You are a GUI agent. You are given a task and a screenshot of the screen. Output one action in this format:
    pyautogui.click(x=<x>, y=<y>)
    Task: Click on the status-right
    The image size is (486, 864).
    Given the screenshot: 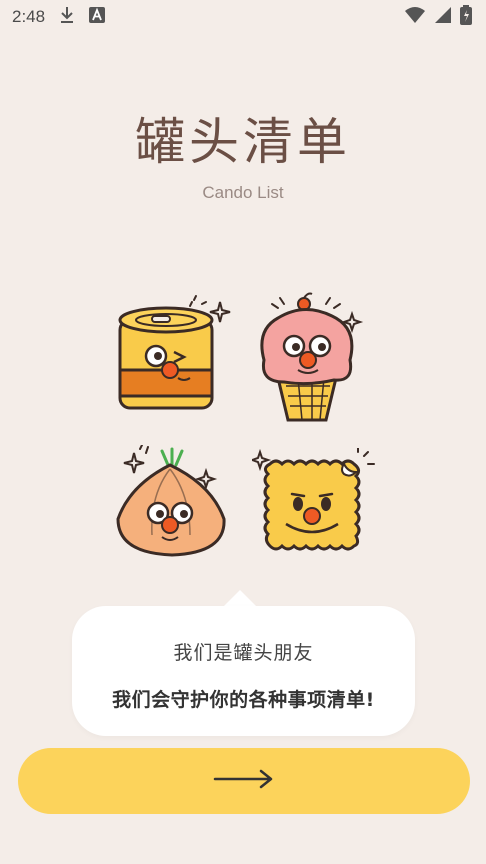 What is the action you would take?
    pyautogui.click(x=438, y=17)
    